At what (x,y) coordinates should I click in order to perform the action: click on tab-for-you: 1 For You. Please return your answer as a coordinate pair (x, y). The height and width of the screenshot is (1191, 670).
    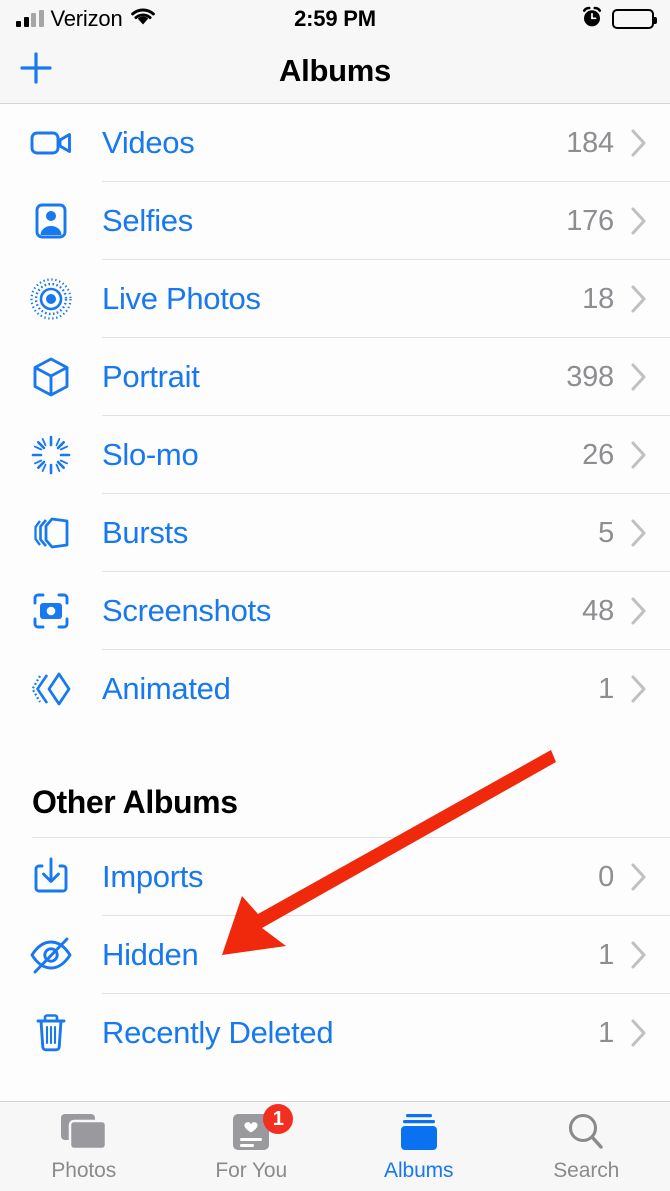
    Looking at the image, I should click on (252, 1146).